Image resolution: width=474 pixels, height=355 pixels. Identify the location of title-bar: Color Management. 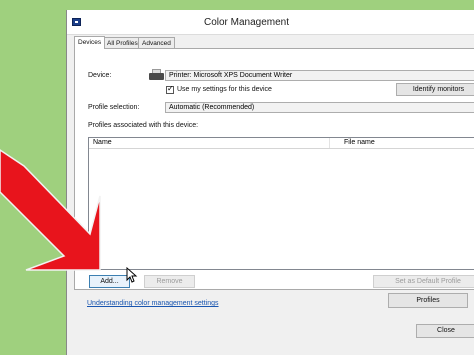
(270, 22).